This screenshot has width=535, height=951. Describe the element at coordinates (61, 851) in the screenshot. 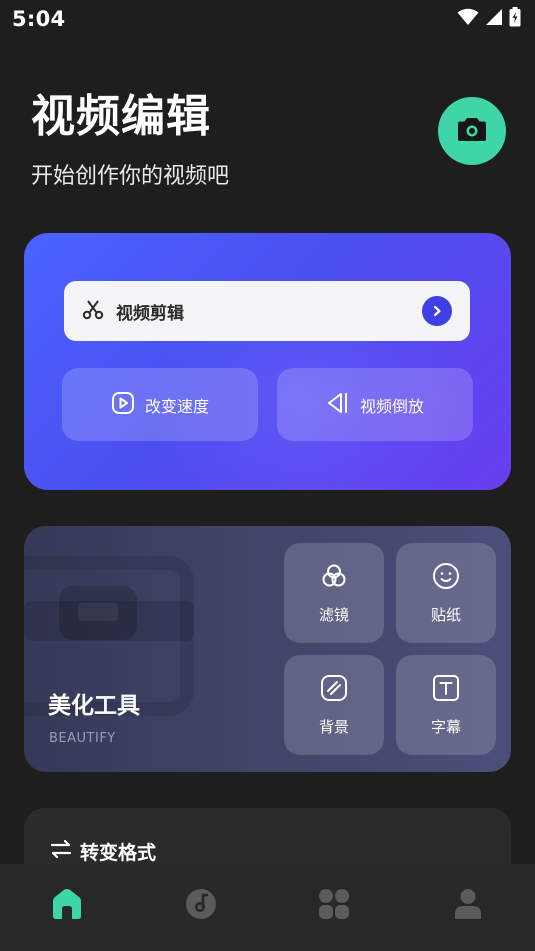

I see `swap-icon` at that location.